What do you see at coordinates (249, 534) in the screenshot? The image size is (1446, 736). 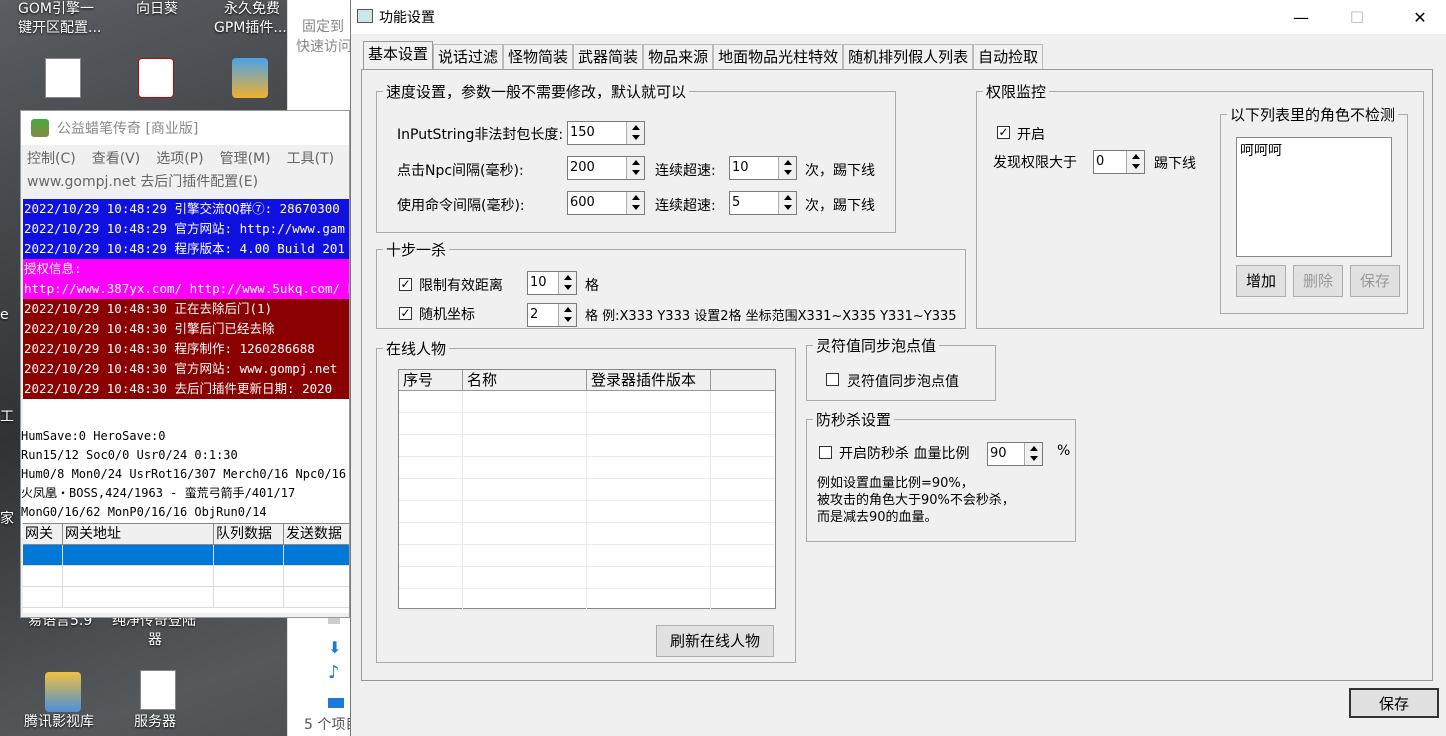 I see `gateway-header: 队列数据` at bounding box center [249, 534].